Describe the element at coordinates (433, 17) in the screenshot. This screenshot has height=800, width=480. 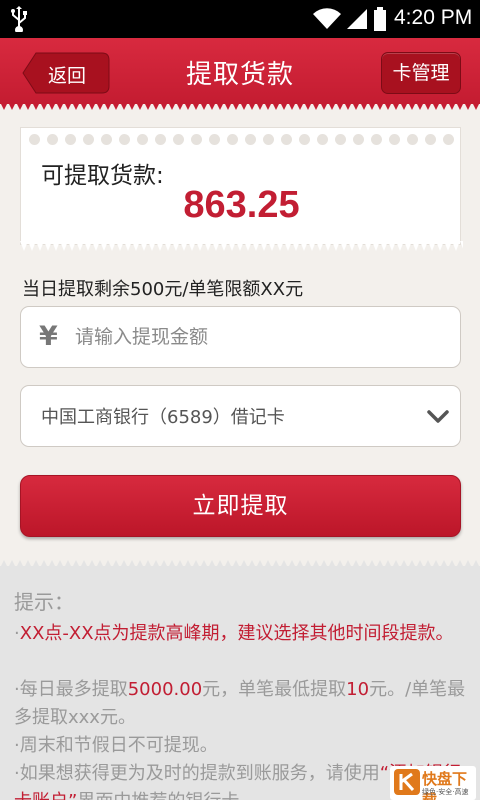
I see `clock: 4:20 PM` at that location.